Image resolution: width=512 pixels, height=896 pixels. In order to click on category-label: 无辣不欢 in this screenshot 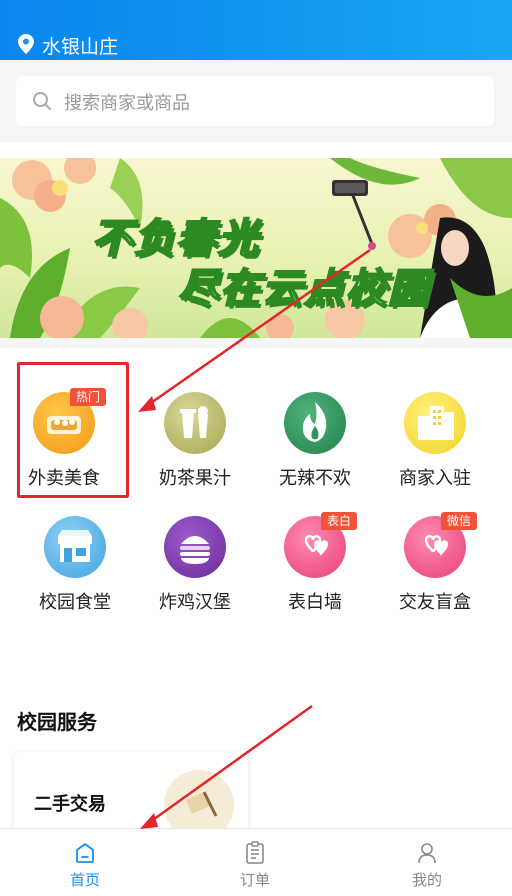, I will do `click(315, 478)`.